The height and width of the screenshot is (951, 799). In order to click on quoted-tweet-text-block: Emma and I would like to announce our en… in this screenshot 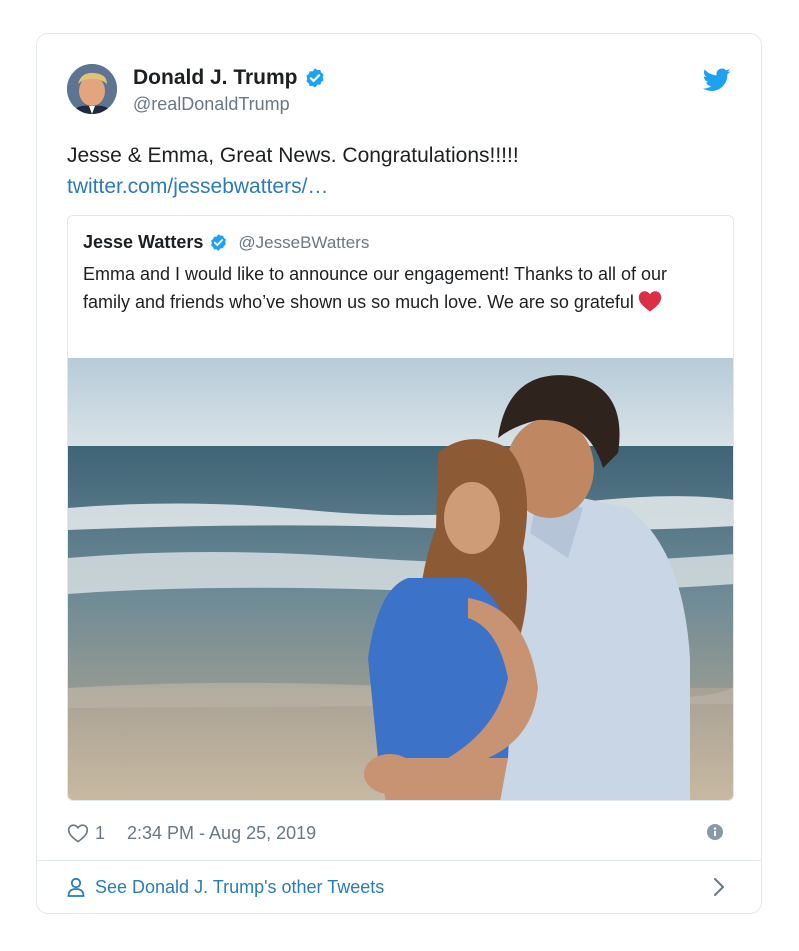, I will do `click(399, 288)`.